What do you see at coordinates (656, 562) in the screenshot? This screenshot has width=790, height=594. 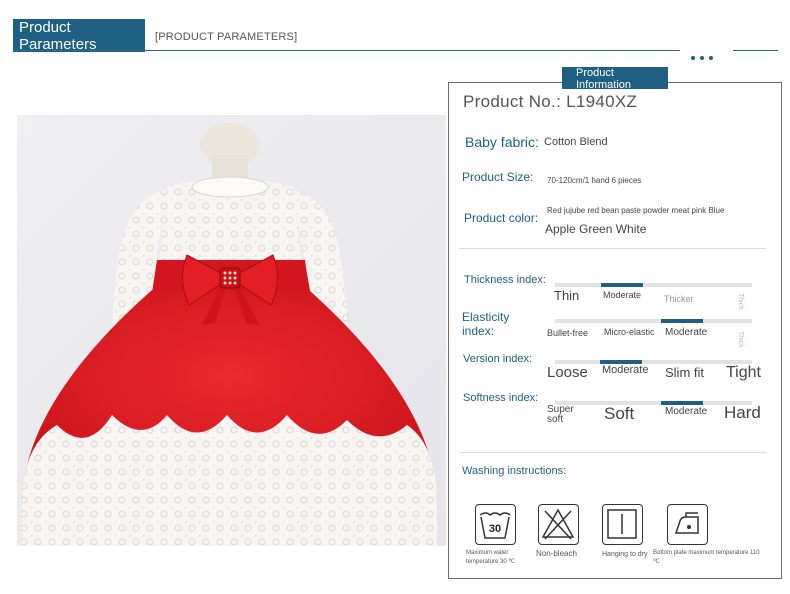 I see `iron-caption-line2: ℃` at bounding box center [656, 562].